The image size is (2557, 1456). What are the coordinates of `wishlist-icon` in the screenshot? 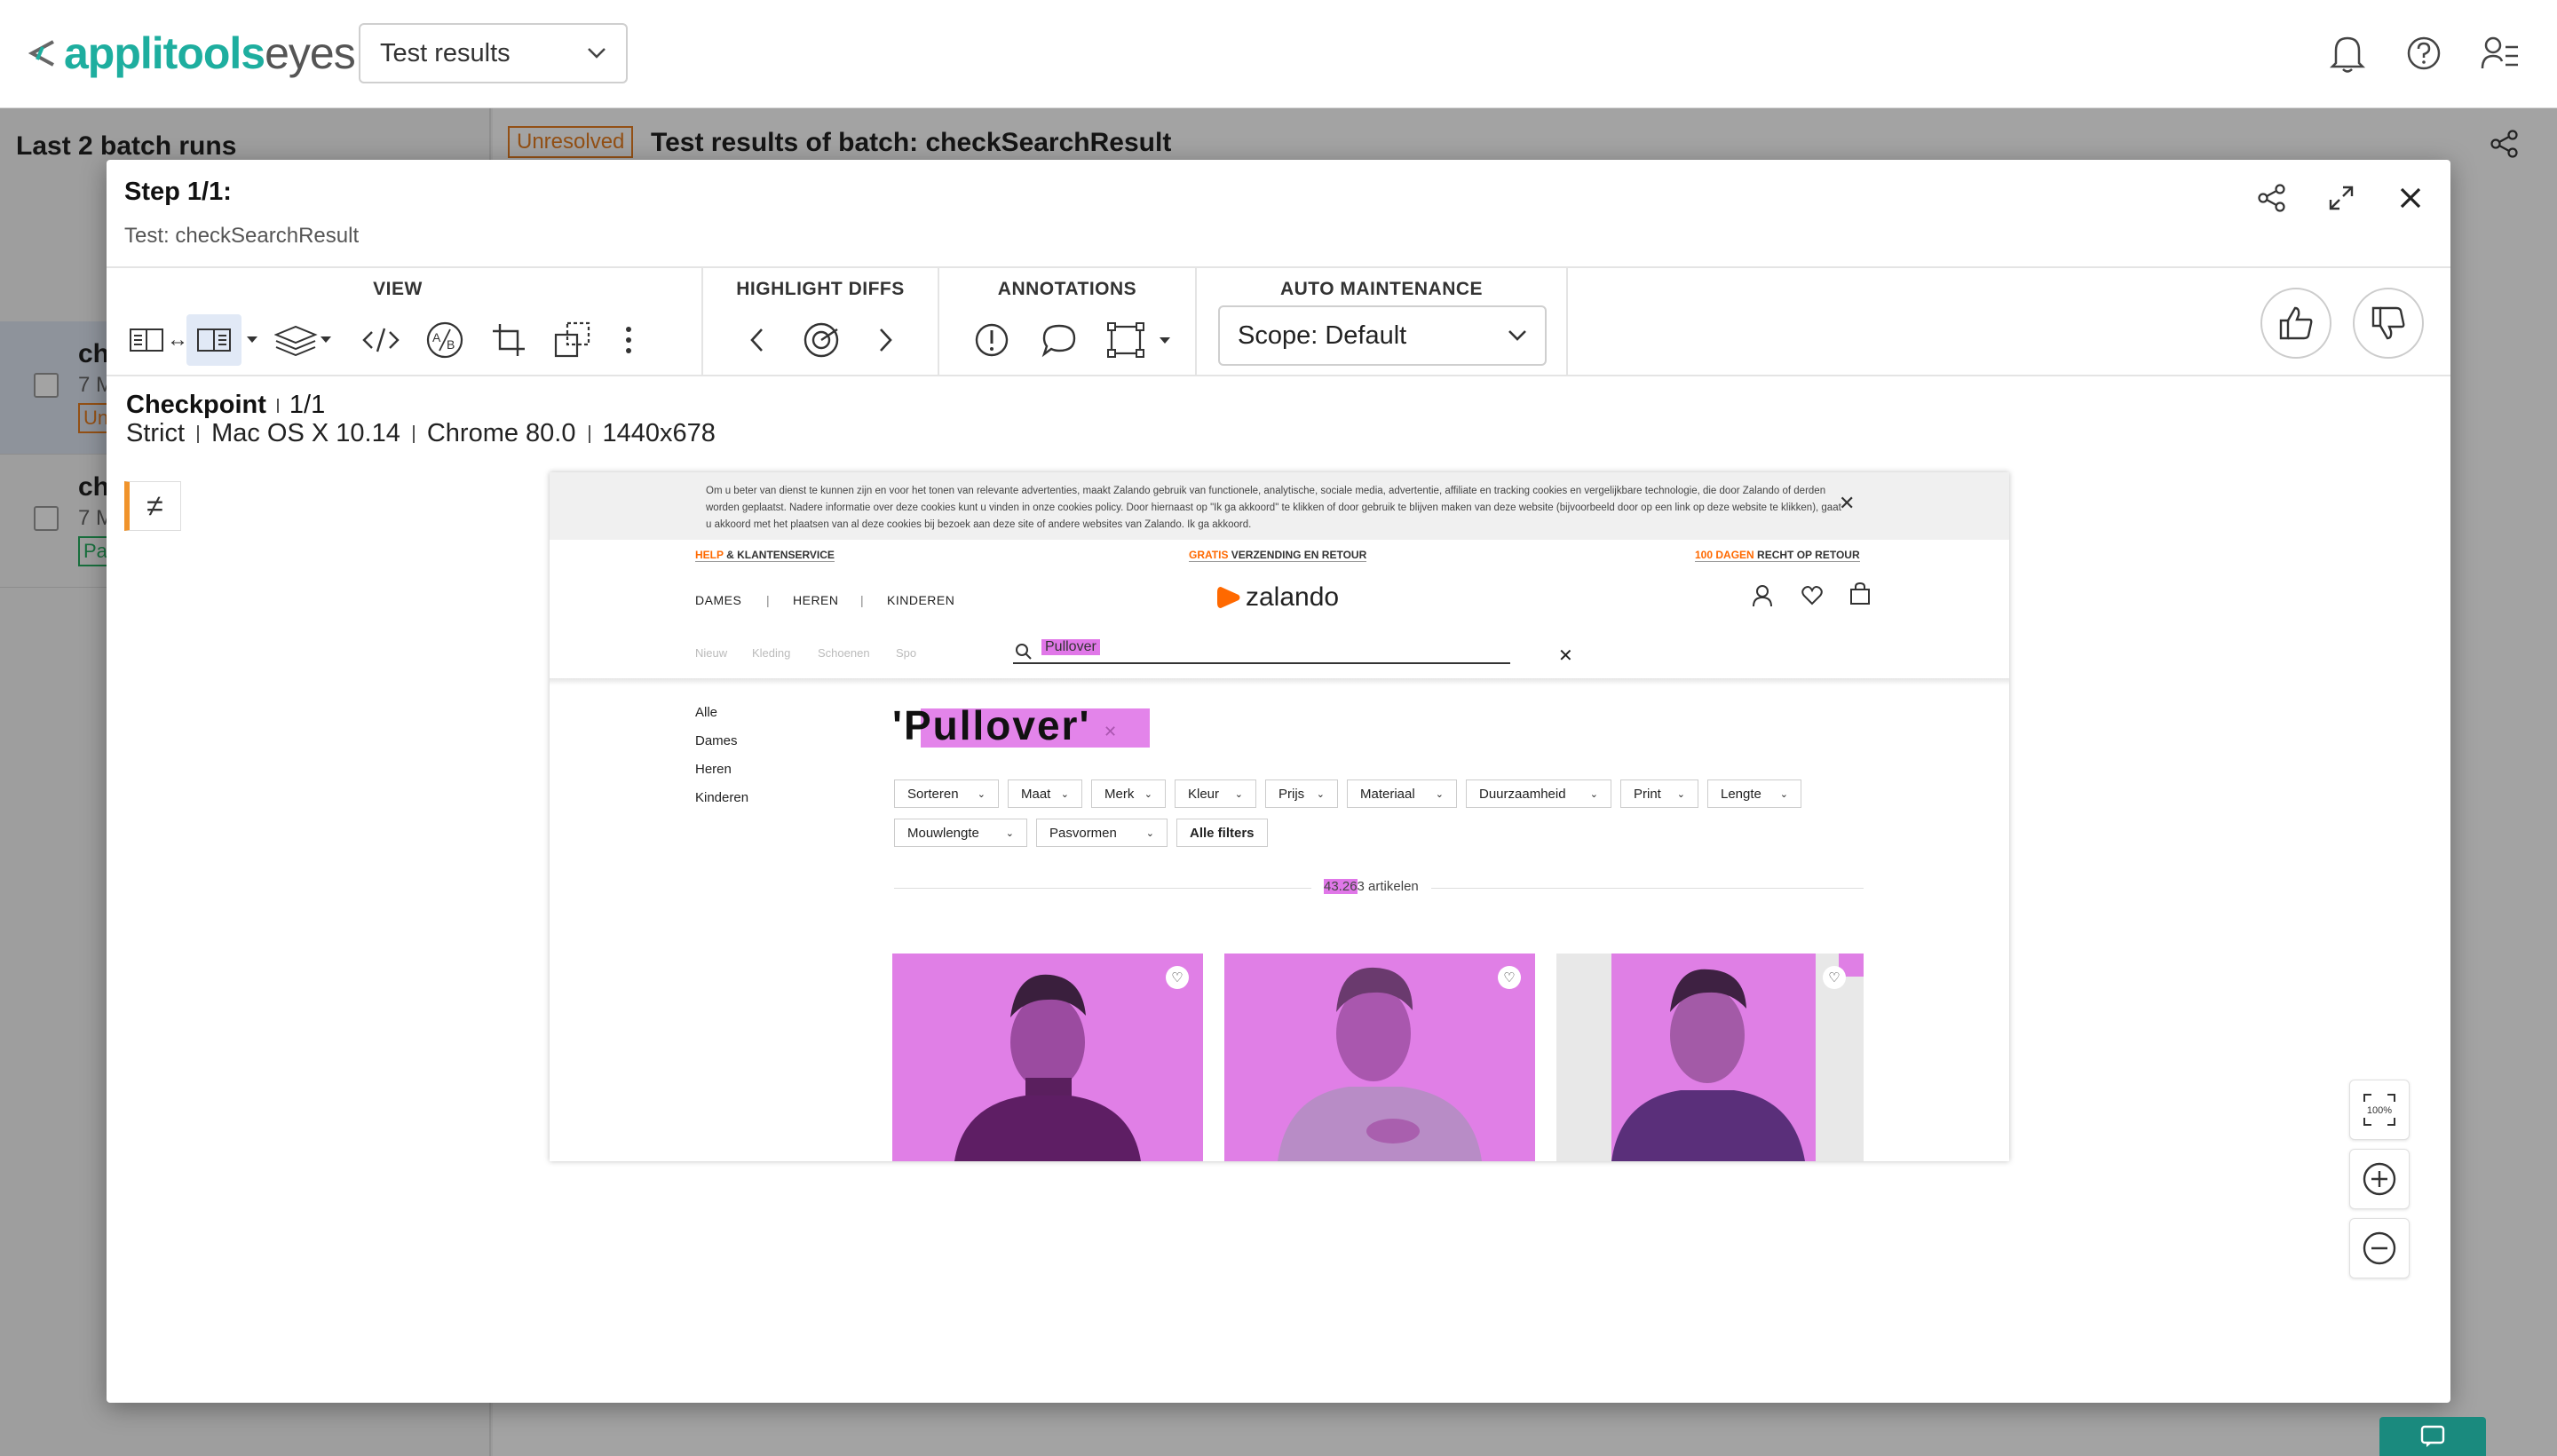 It's located at (1812, 598).